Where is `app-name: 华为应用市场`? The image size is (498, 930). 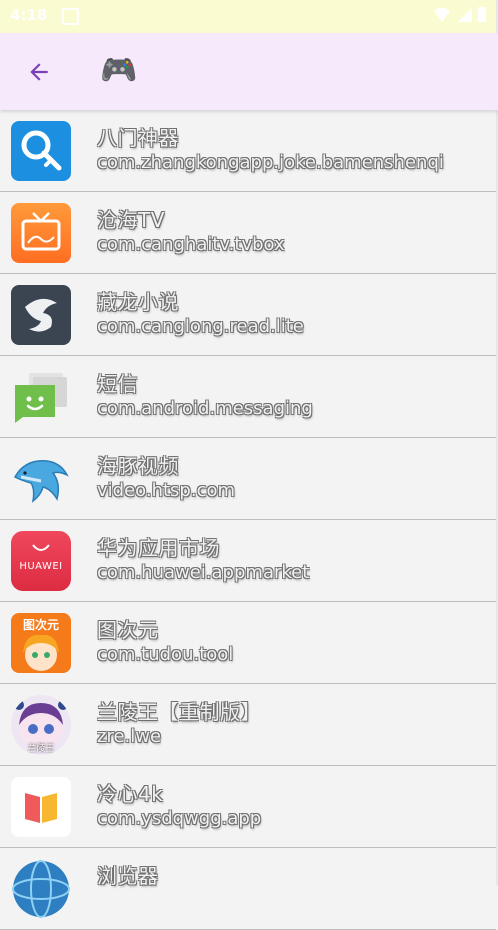 app-name: 华为应用市场 is located at coordinates (158, 548).